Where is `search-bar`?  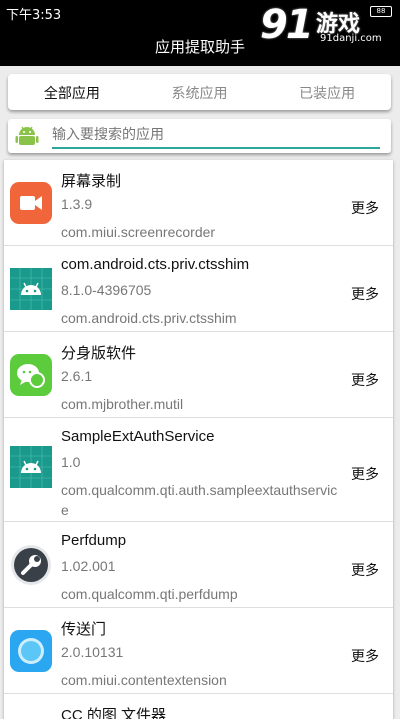 search-bar is located at coordinates (199, 136).